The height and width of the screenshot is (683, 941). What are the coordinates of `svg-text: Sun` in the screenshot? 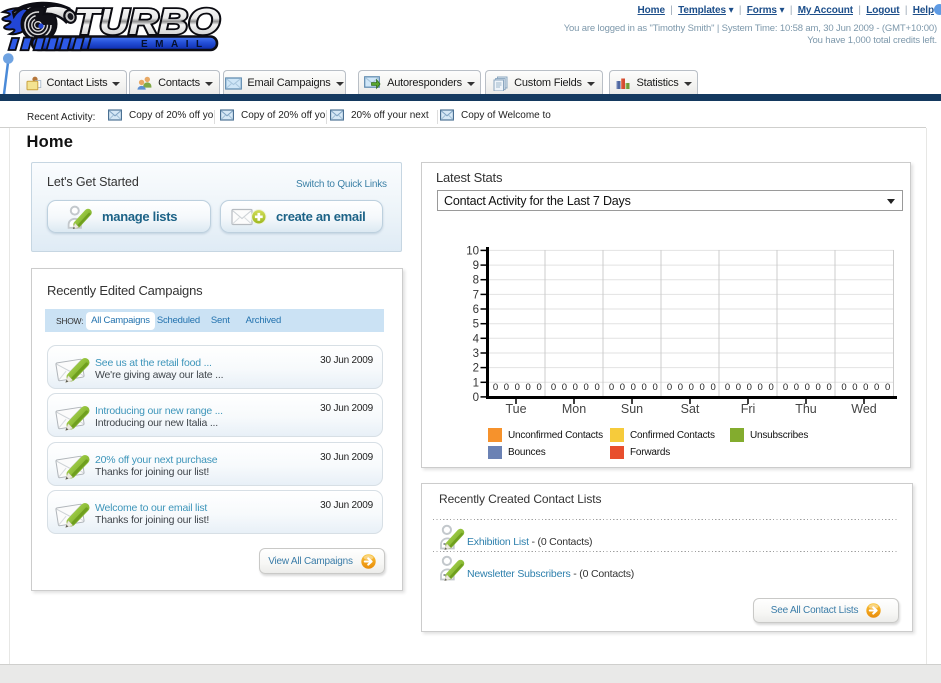 It's located at (632, 409).